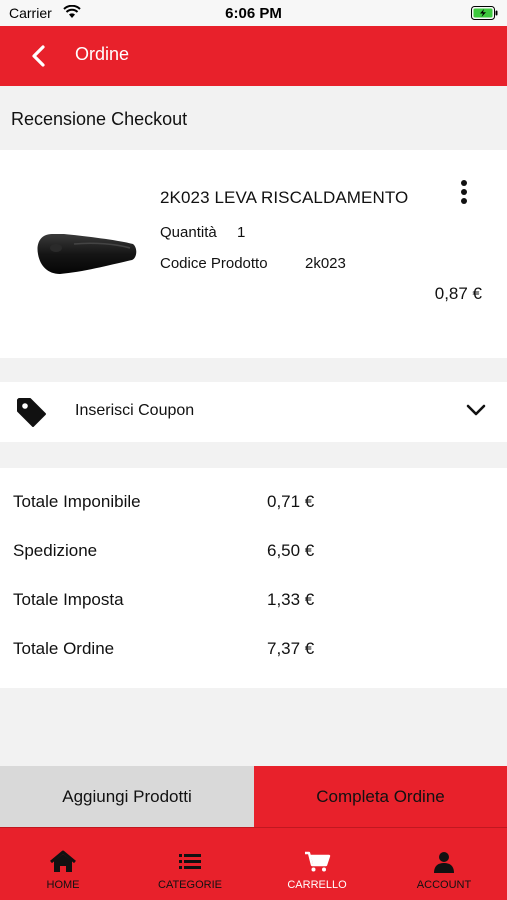  I want to click on tab-bar: HOME CATEGORIE CARRELLO ACCOUNT, so click(253, 863).